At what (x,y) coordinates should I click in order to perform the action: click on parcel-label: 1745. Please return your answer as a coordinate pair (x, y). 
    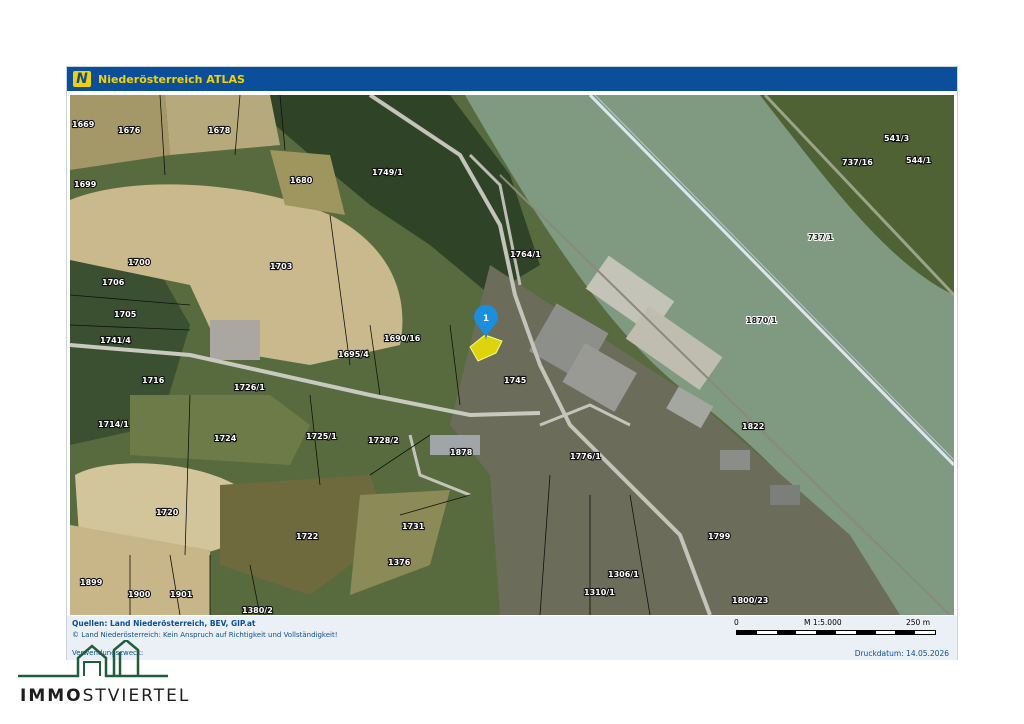
    Looking at the image, I should click on (515, 380).